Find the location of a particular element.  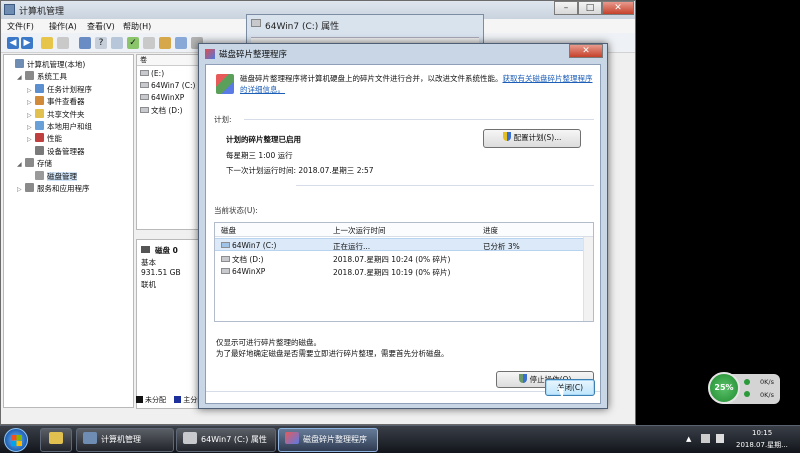

close-button: ✕ is located at coordinates (618, 8).